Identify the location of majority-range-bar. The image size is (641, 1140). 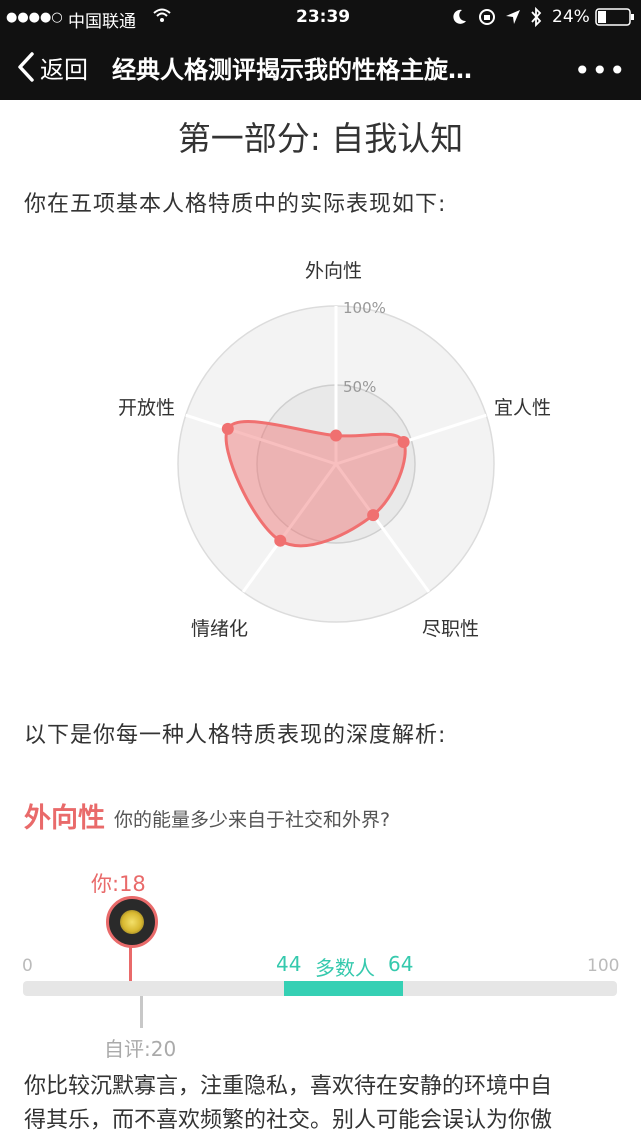
(344, 988).